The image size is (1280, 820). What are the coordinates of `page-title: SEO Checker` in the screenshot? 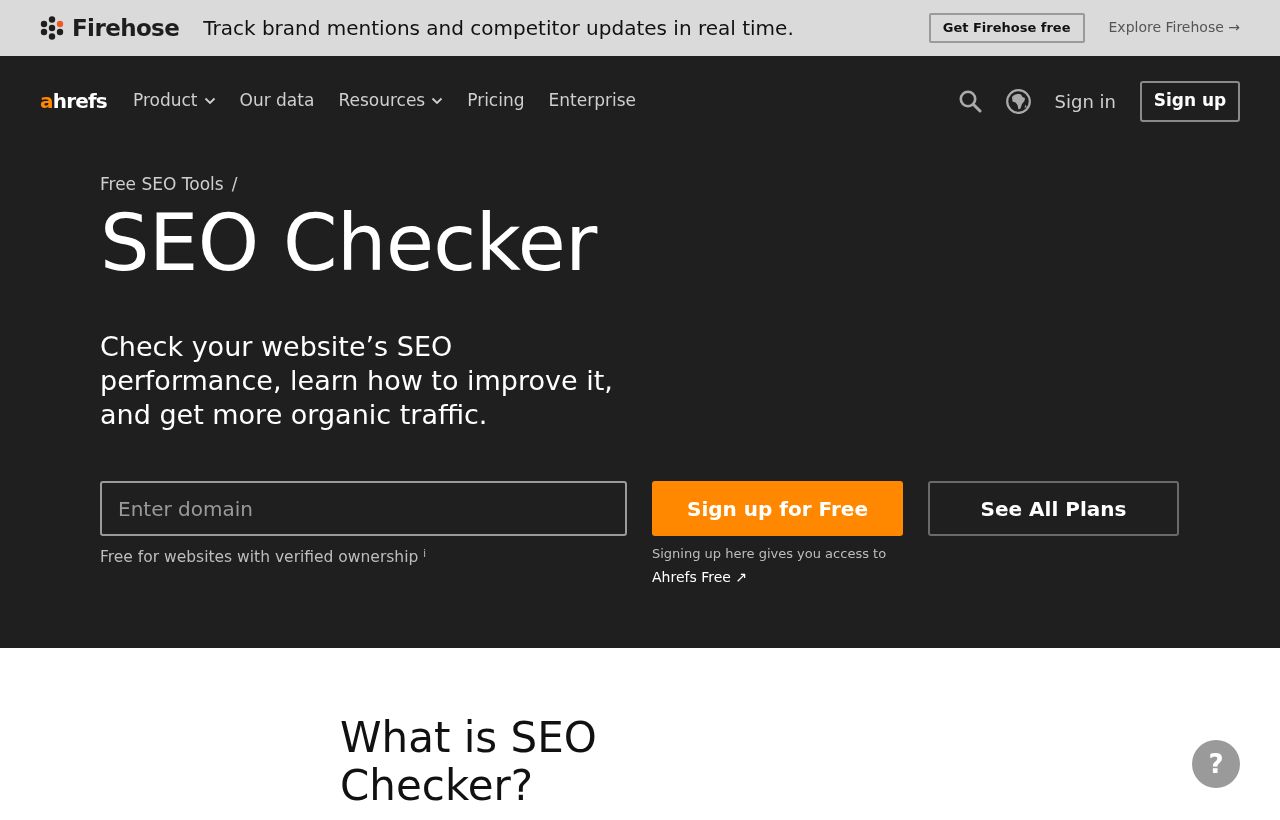 It's located at (349, 243).